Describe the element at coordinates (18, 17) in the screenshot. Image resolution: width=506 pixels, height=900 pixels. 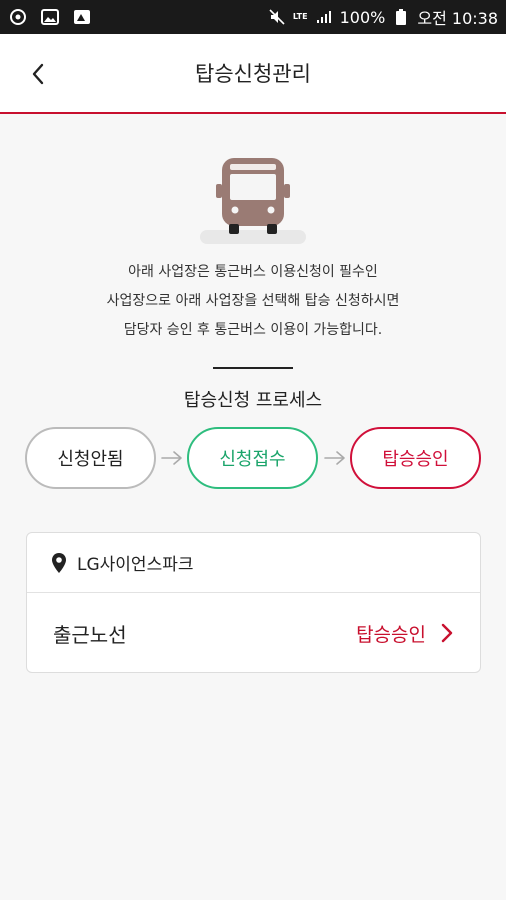
I see `sync-icon` at that location.